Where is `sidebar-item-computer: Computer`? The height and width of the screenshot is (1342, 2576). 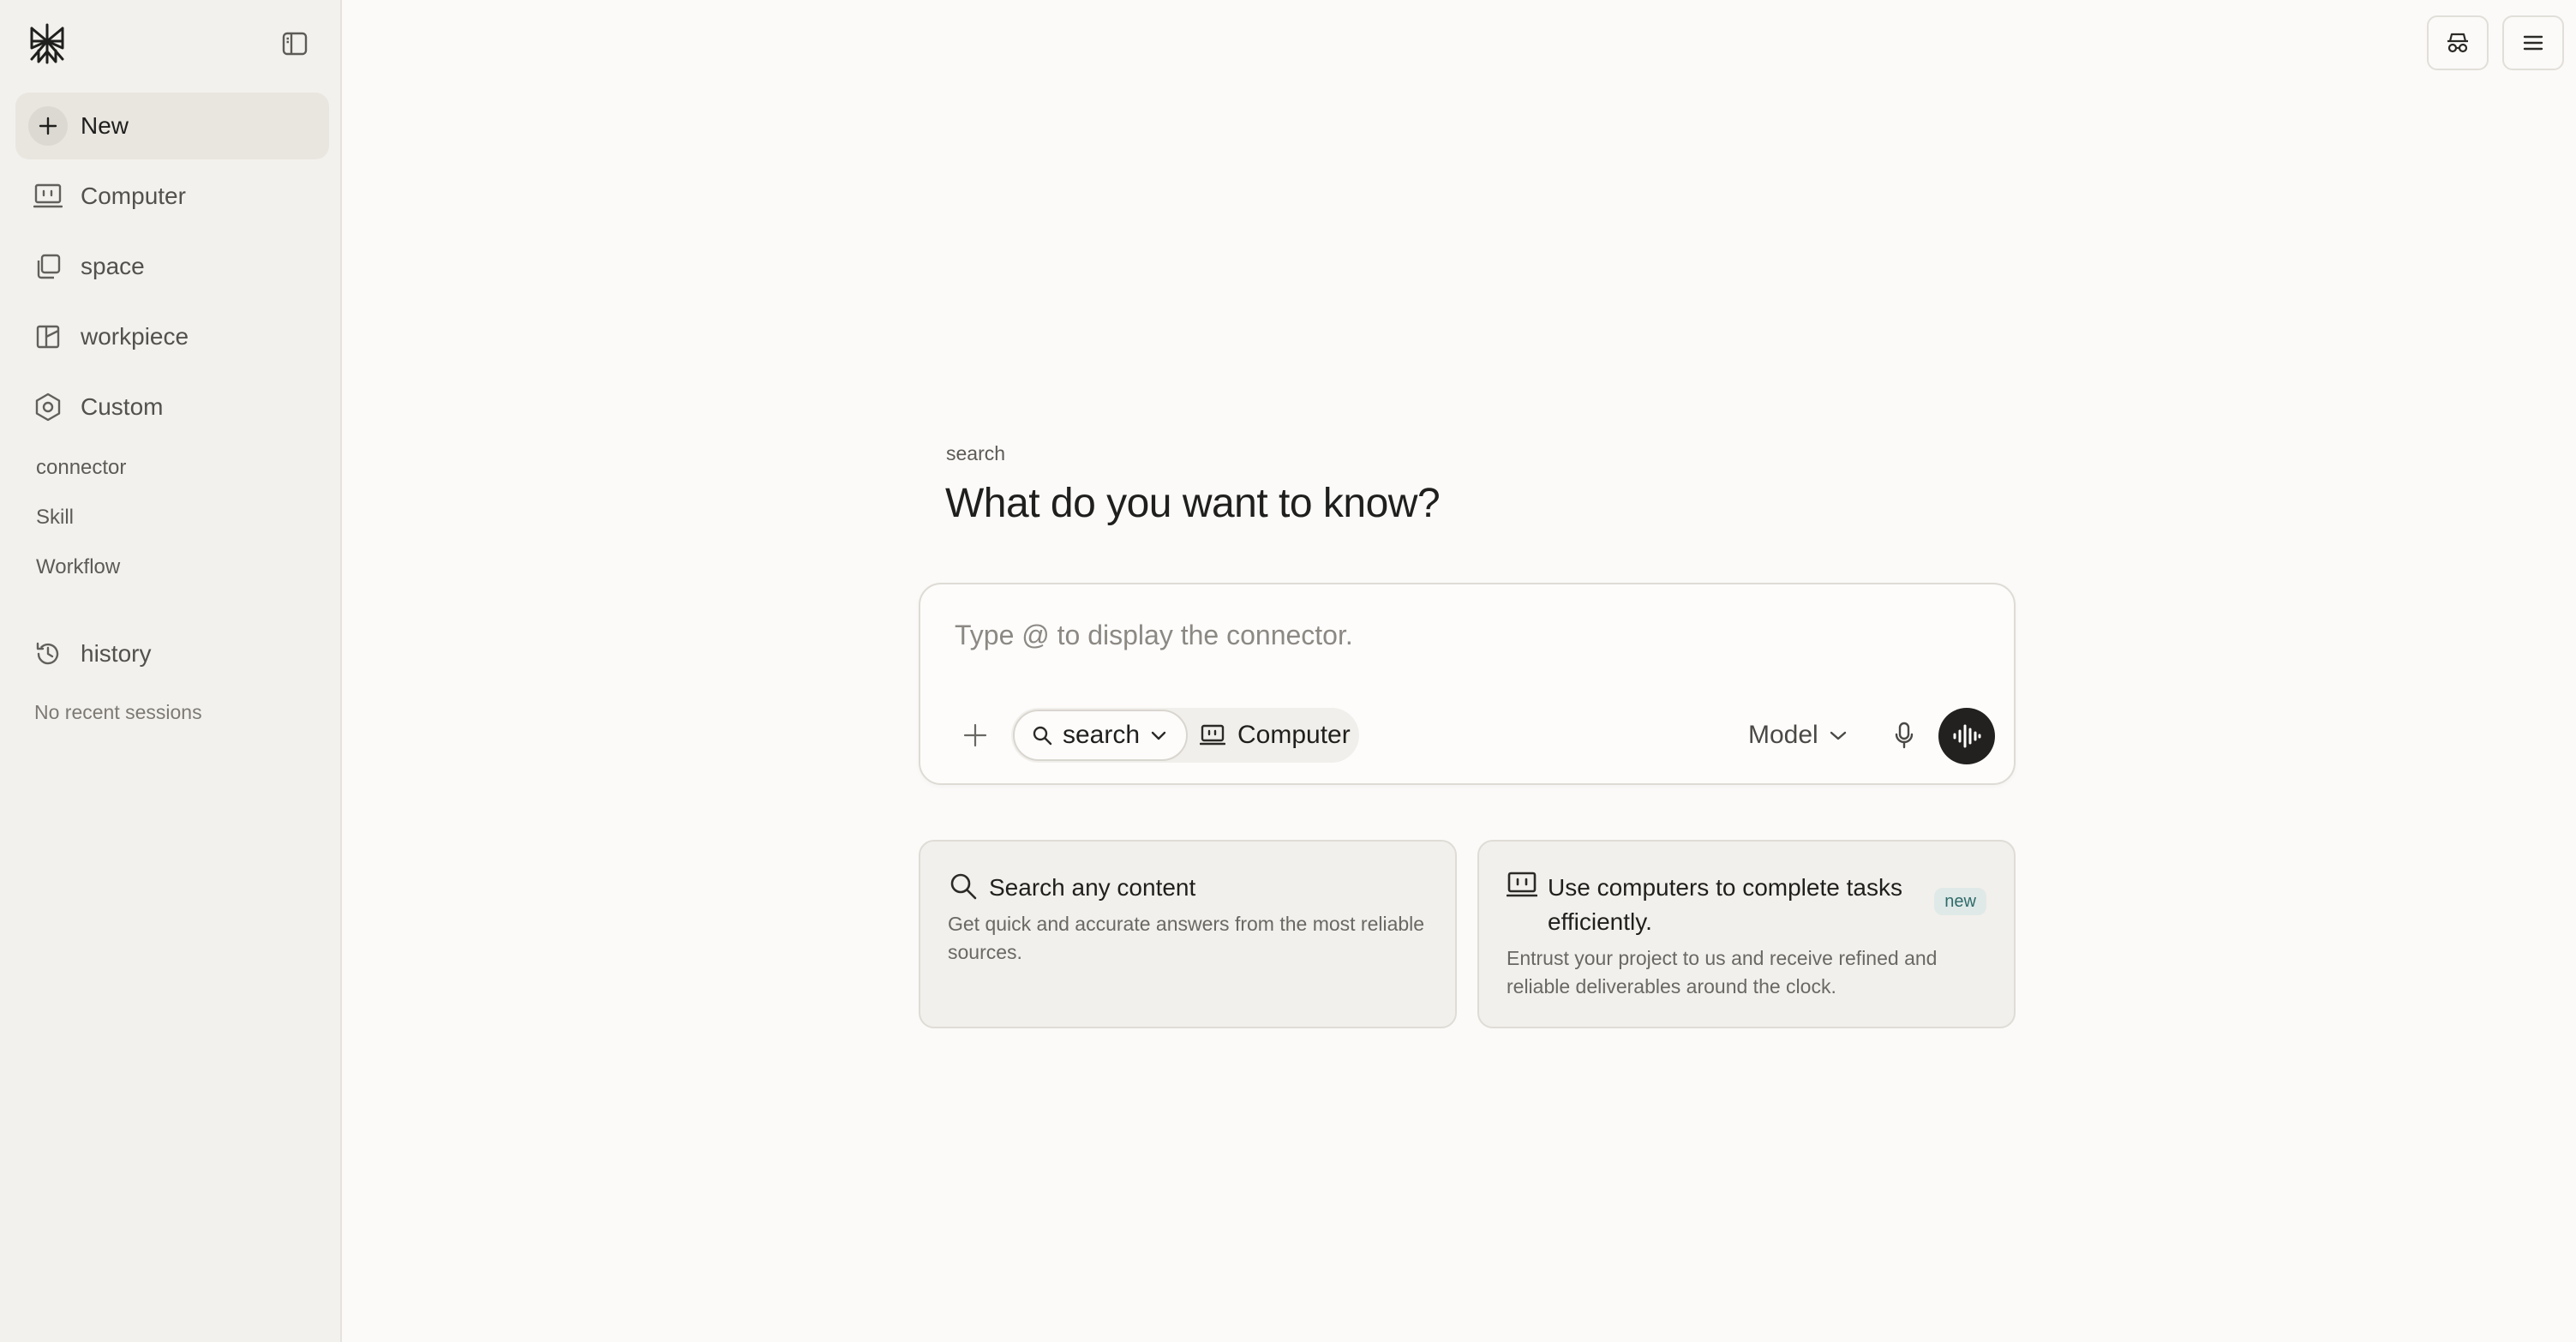
sidebar-item-computer: Computer is located at coordinates (172, 196).